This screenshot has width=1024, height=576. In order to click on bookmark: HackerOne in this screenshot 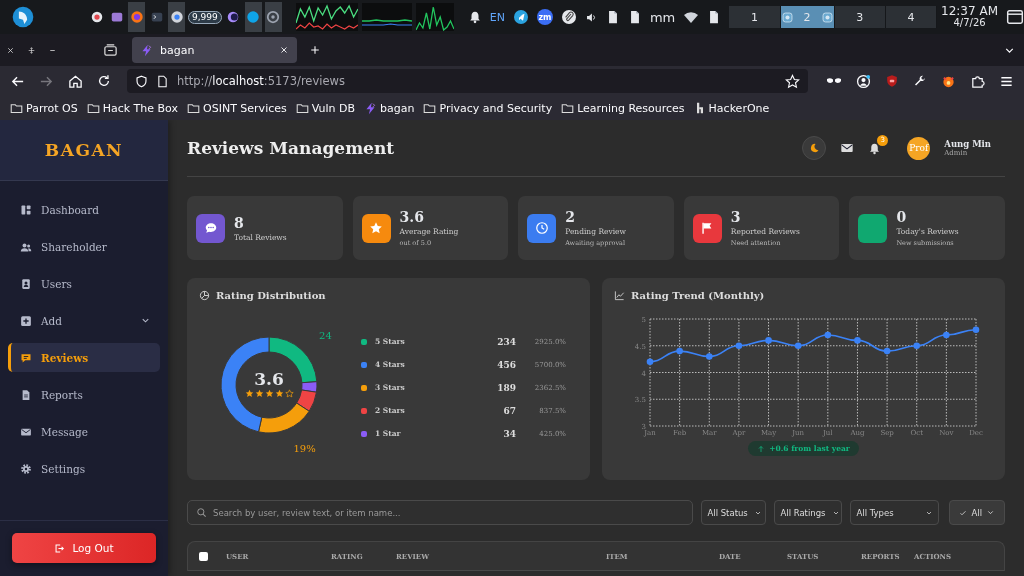, I will do `click(731, 108)`.